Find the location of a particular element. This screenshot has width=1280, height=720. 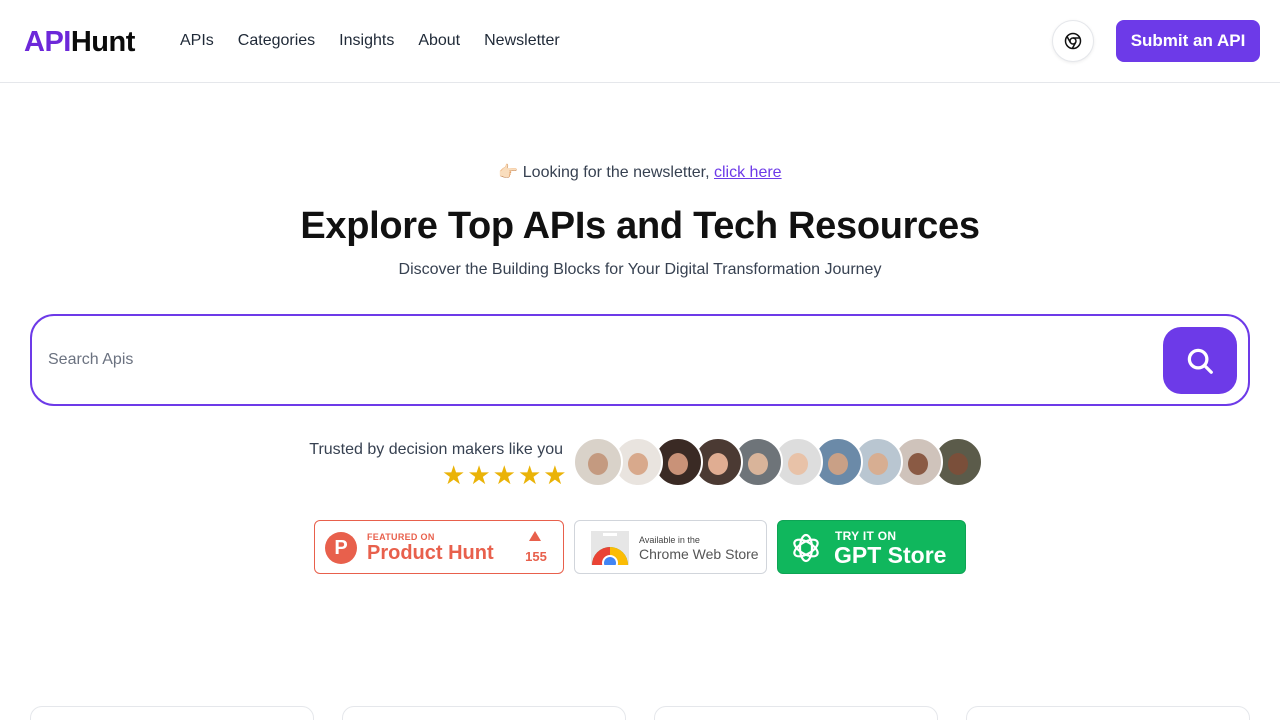

search-button is located at coordinates (1200, 360).